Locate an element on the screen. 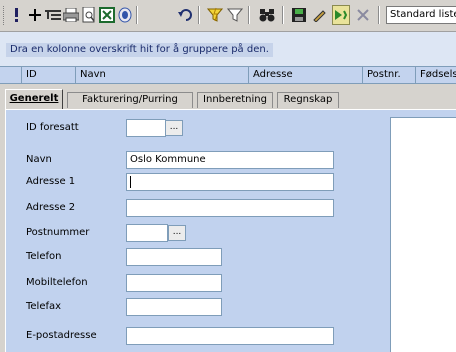 The width and height of the screenshot is (456, 352). navn-field: Oslo Kommune is located at coordinates (230, 160).